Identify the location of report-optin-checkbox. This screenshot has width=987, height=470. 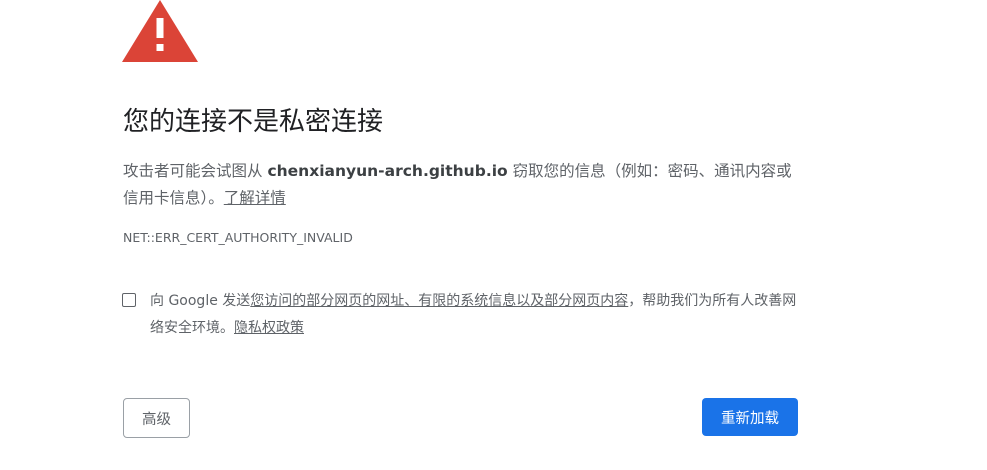
(129, 300).